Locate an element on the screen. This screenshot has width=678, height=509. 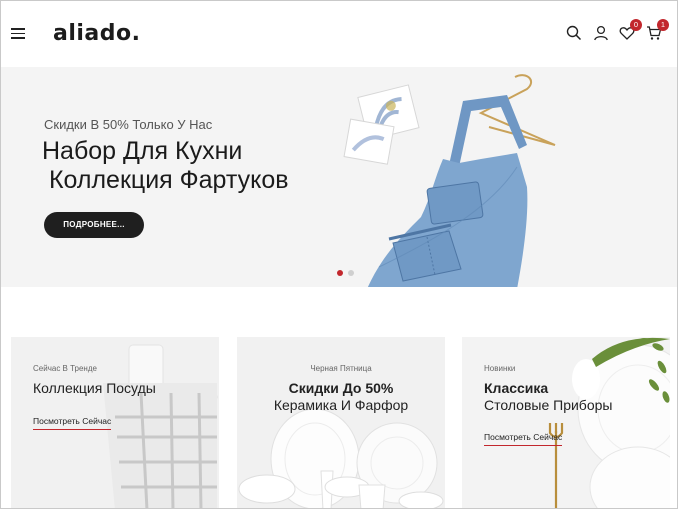
card-eyebrow: Черная Пятница is located at coordinates (341, 368).